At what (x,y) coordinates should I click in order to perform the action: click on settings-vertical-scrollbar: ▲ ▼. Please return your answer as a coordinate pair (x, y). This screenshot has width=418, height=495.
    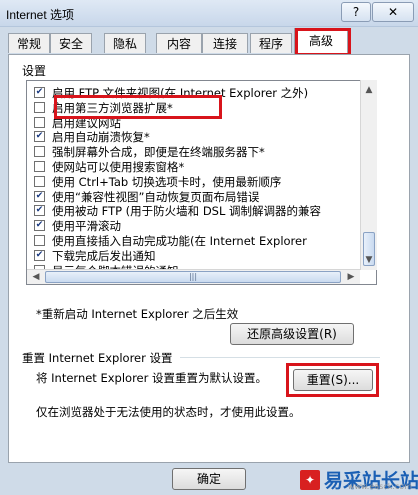
    Looking at the image, I should click on (368, 175).